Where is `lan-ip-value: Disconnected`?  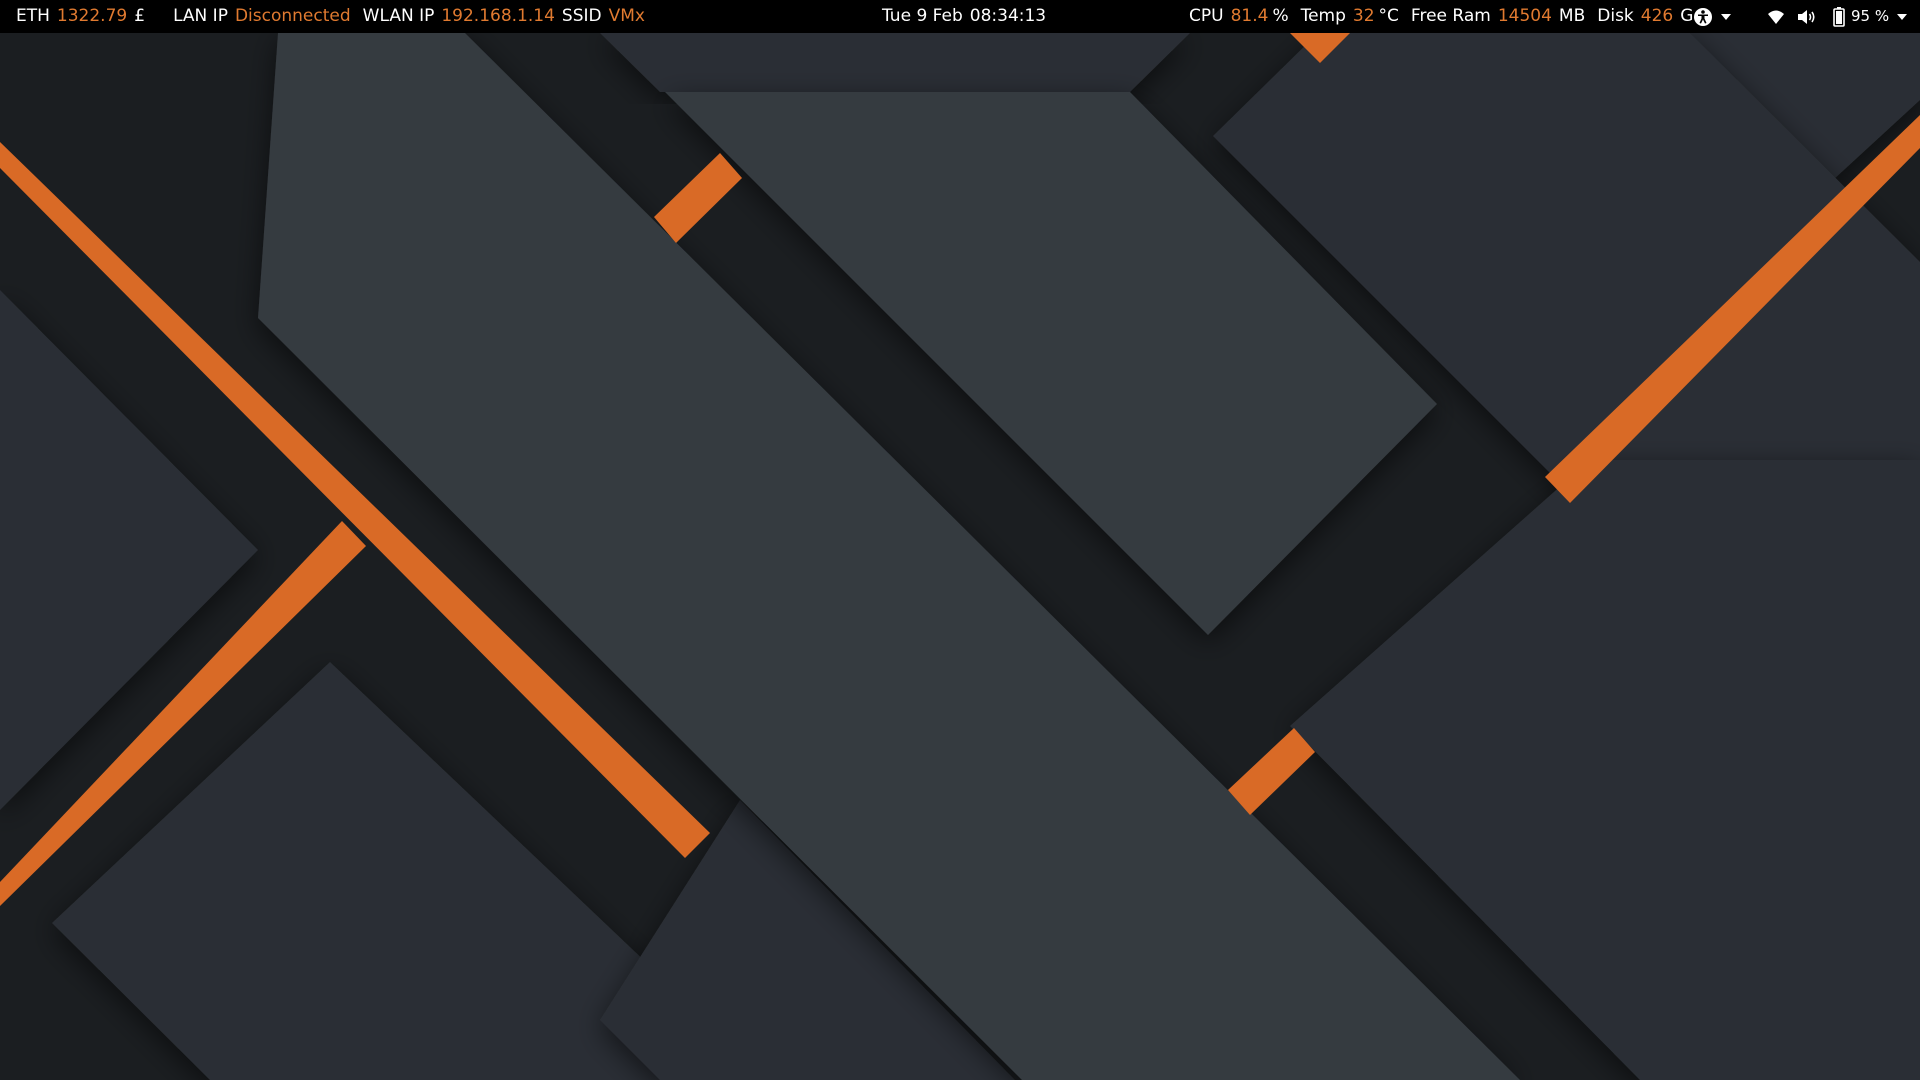 lan-ip-value: Disconnected is located at coordinates (292, 16).